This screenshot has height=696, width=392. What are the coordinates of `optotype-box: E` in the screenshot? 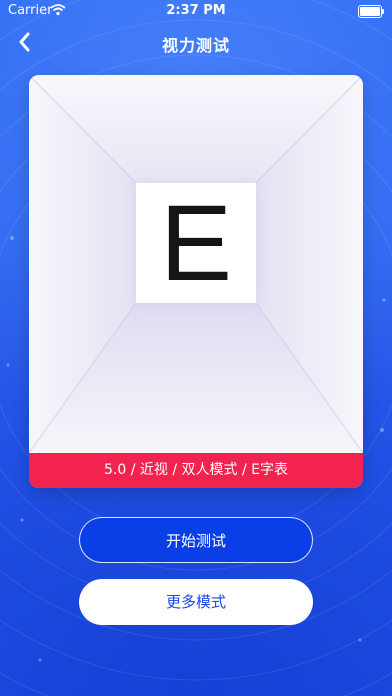 It's located at (196, 243).